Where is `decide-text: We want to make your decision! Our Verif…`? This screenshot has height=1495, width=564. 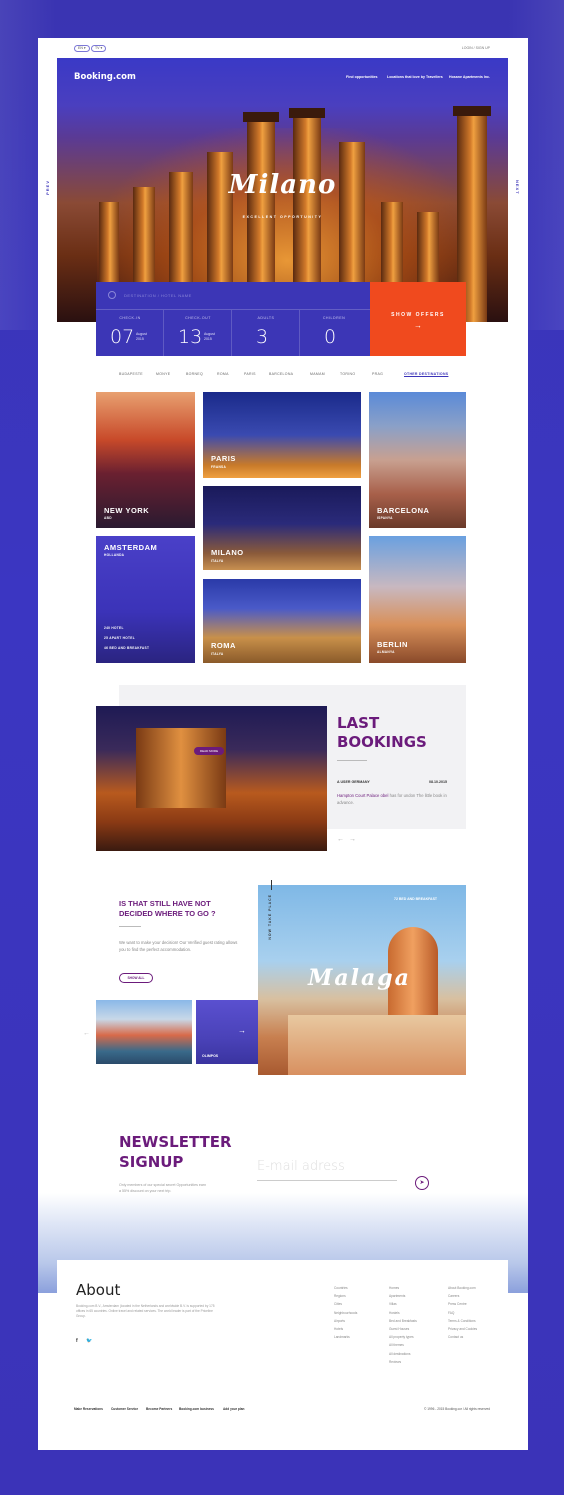 decide-text: We want to make your decision! Our Verif… is located at coordinates (178, 946).